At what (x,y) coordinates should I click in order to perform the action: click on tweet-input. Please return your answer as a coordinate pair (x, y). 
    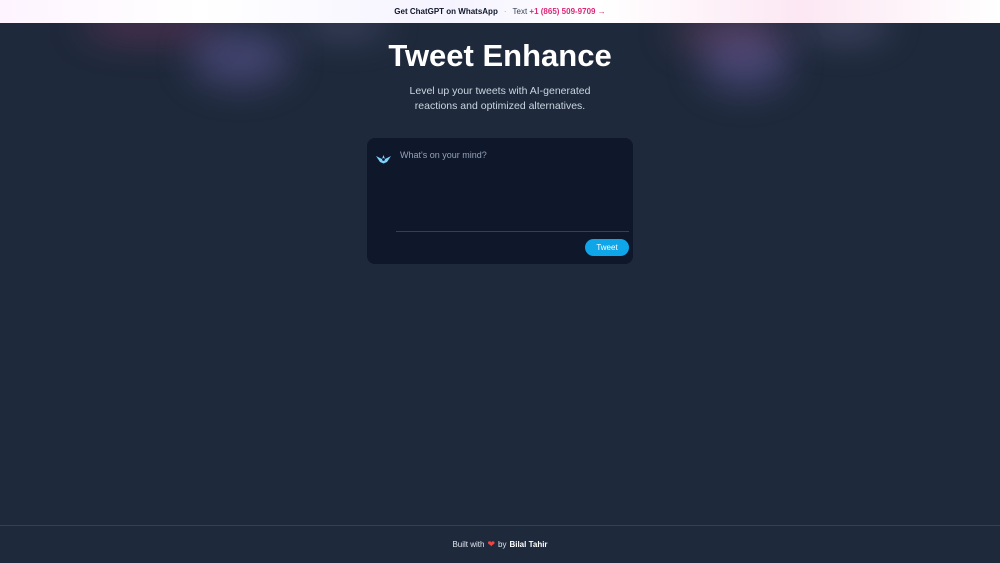
    Looking at the image, I should click on (512, 189).